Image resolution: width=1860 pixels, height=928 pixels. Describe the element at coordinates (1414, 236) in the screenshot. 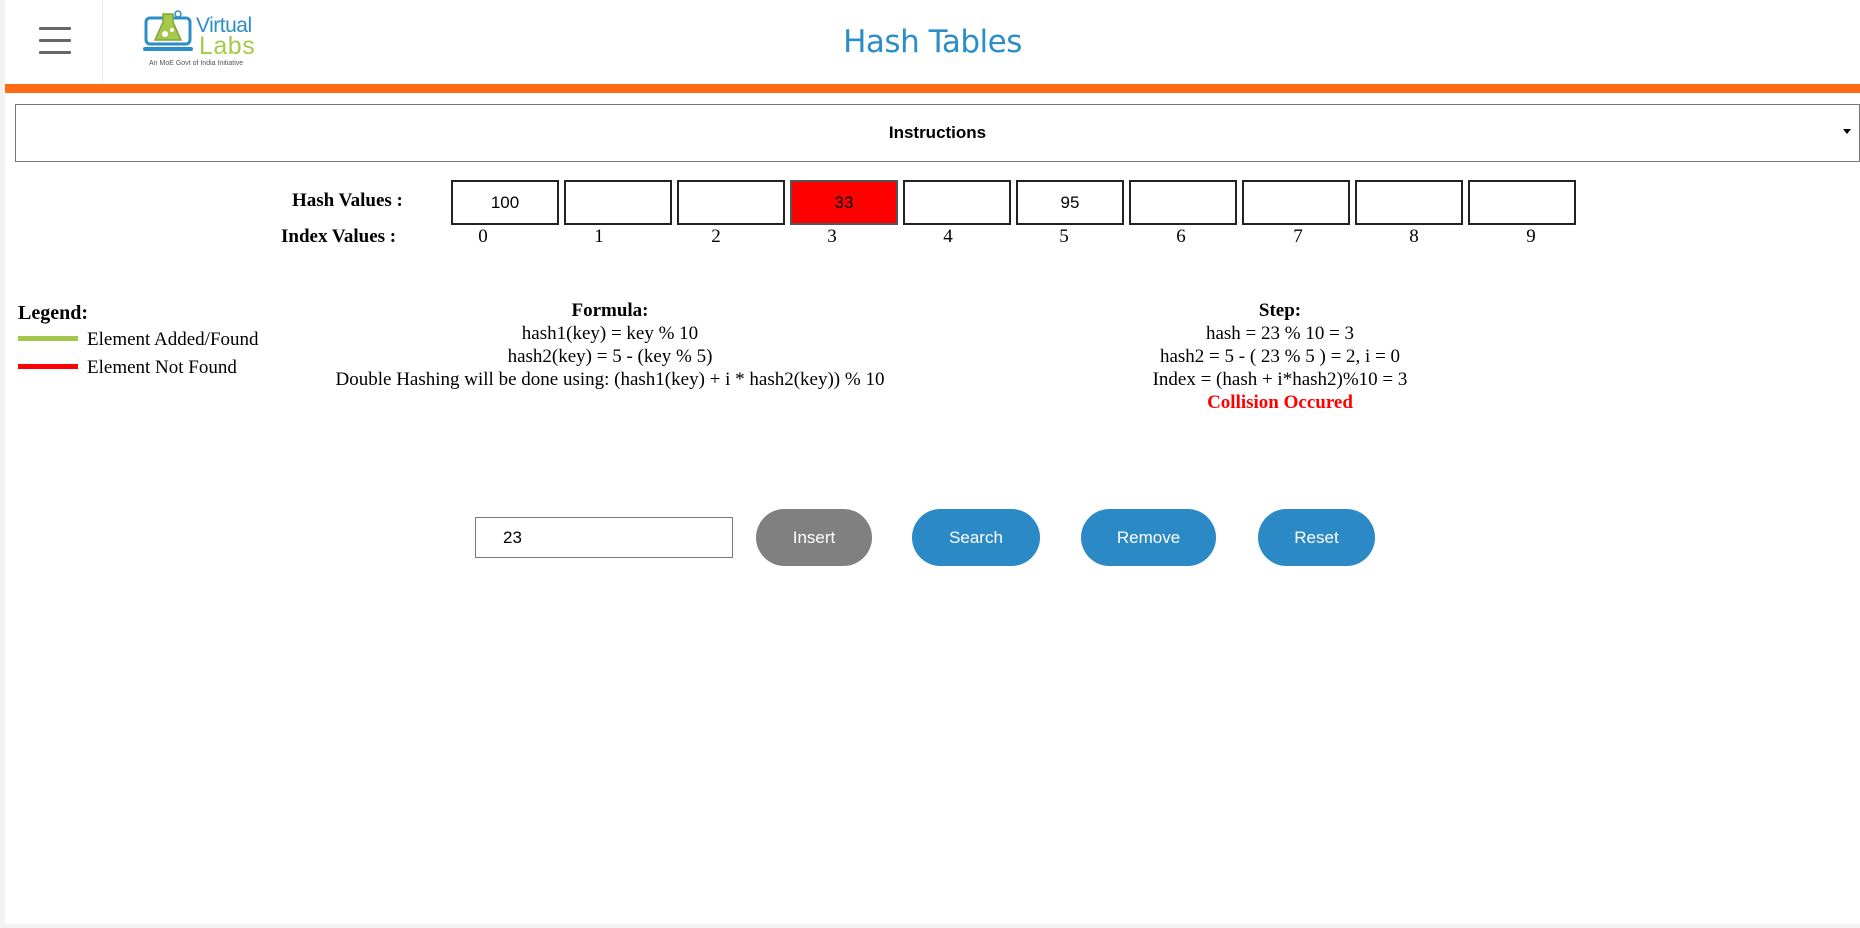

I see `index-label: 8` at that location.